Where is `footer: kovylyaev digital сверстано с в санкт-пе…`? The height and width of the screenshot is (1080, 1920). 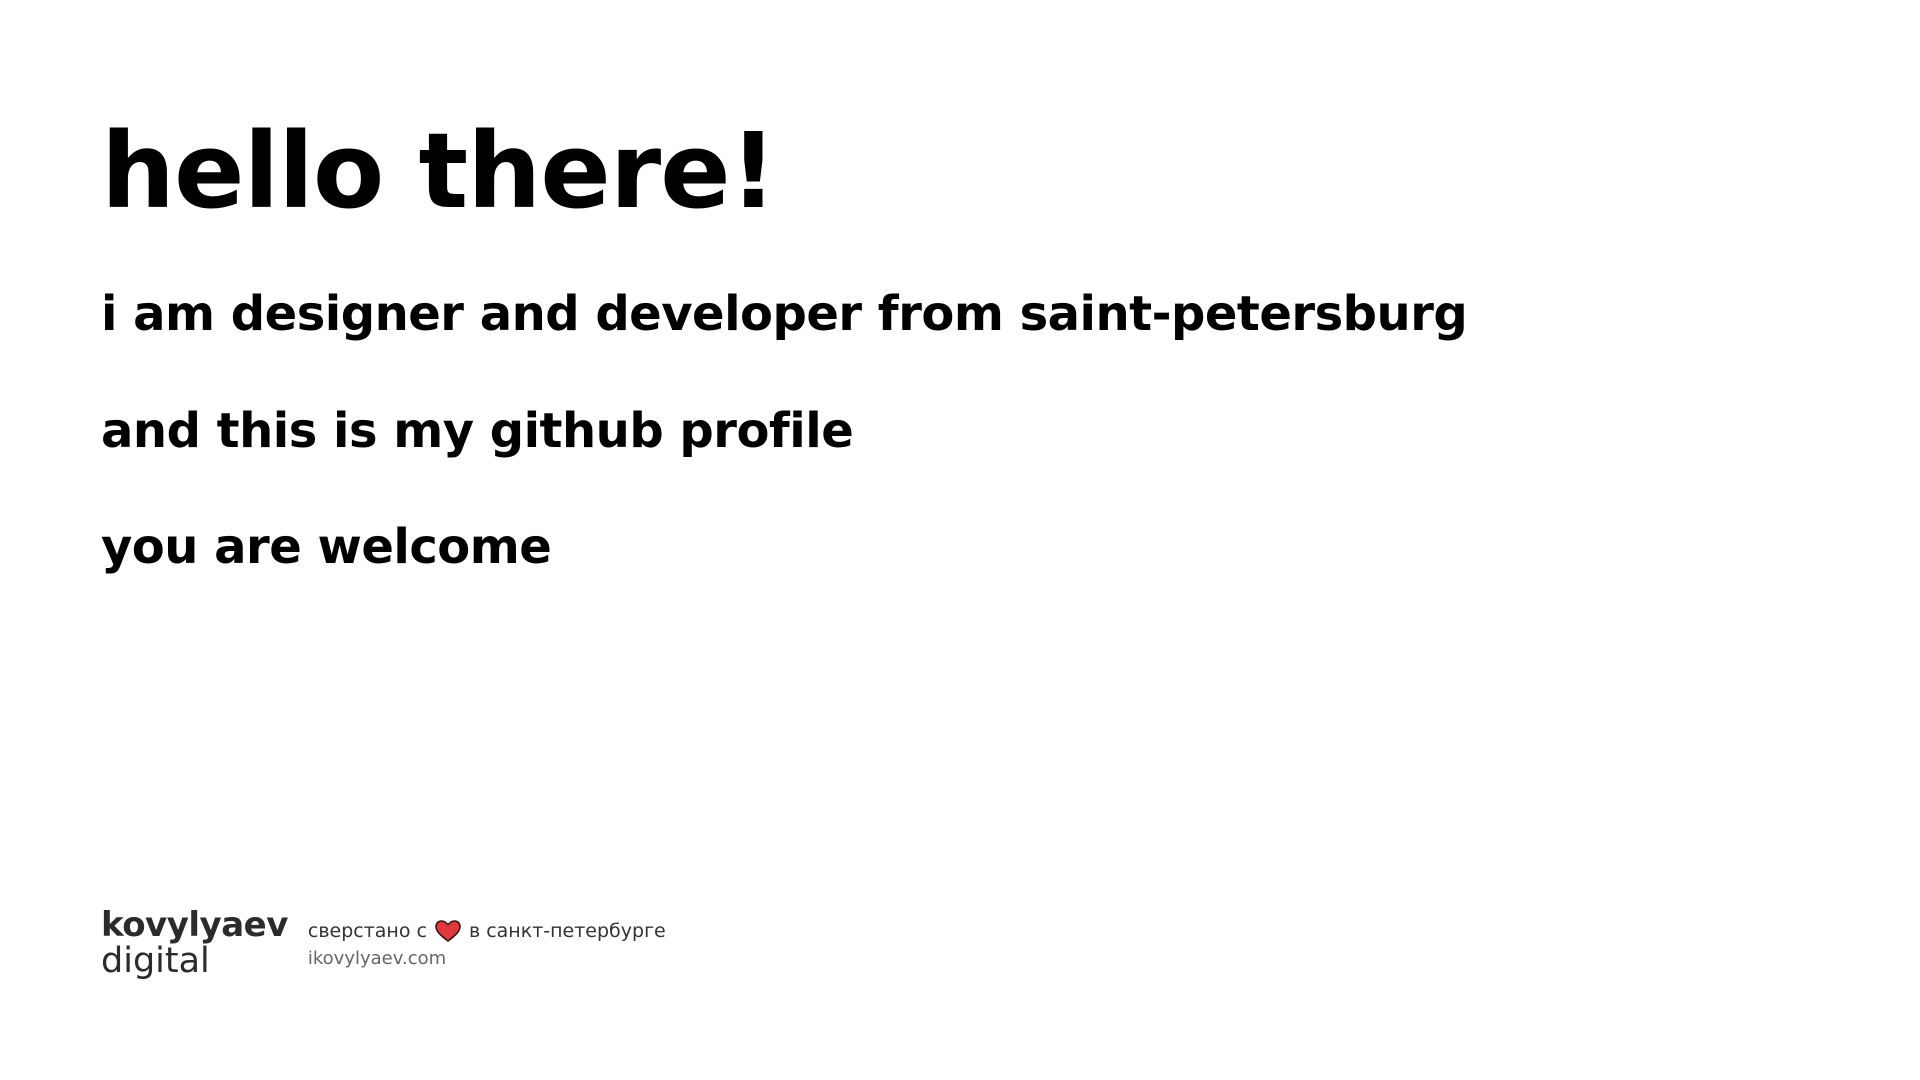
footer: kovylyaev digital сверстано с в санкт-пе… is located at coordinates (383, 943).